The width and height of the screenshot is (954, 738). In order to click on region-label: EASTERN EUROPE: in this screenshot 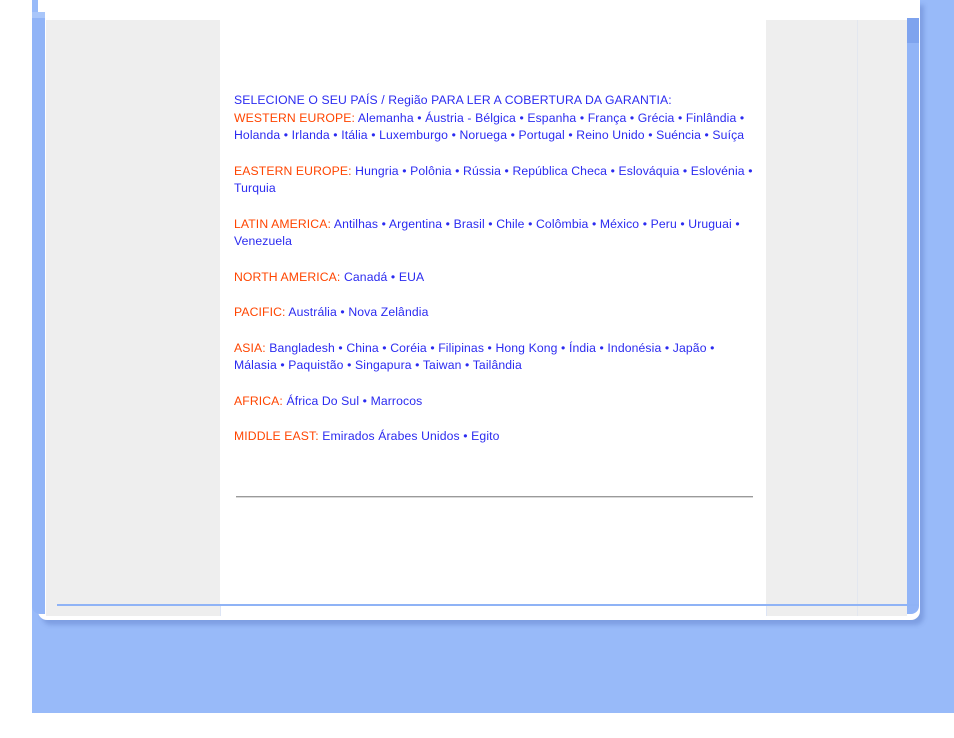, I will do `click(293, 170)`.